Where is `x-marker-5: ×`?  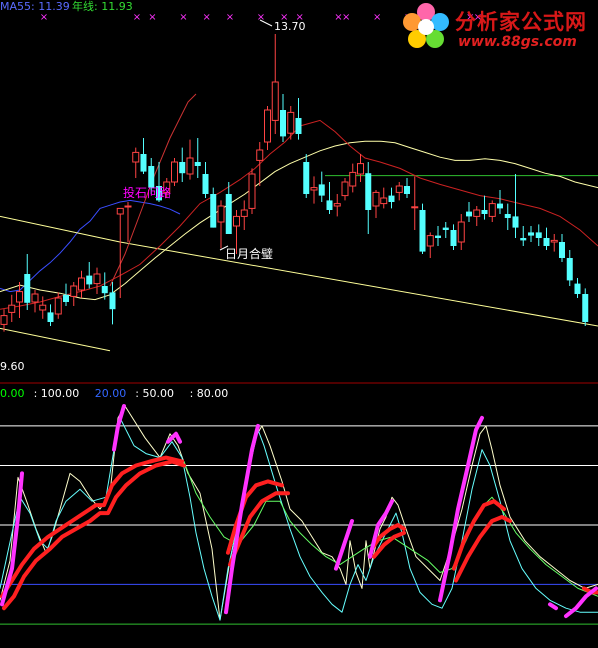
x-marker-5: × is located at coordinates (230, 17).